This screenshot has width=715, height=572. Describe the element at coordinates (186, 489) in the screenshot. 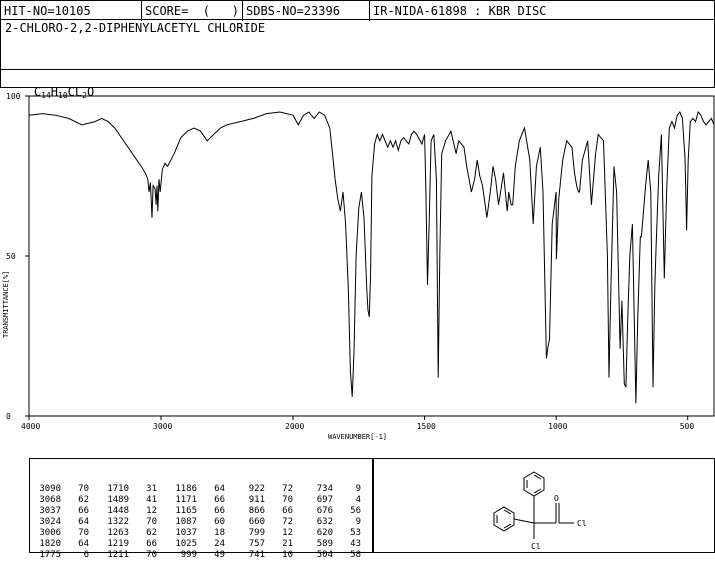

I see `peak-wavenumber: 1186` at that location.